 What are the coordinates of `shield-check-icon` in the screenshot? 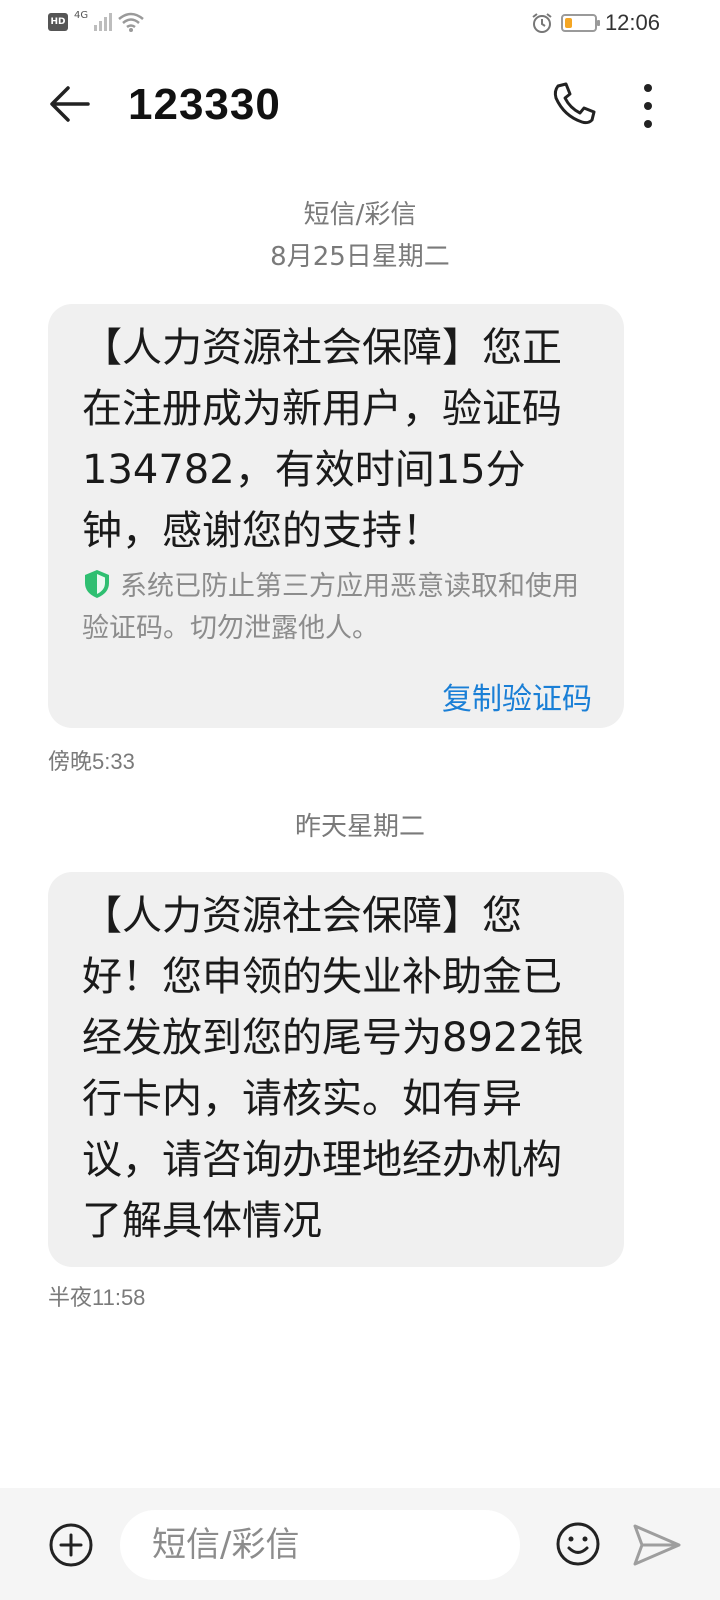 It's located at (97, 584).